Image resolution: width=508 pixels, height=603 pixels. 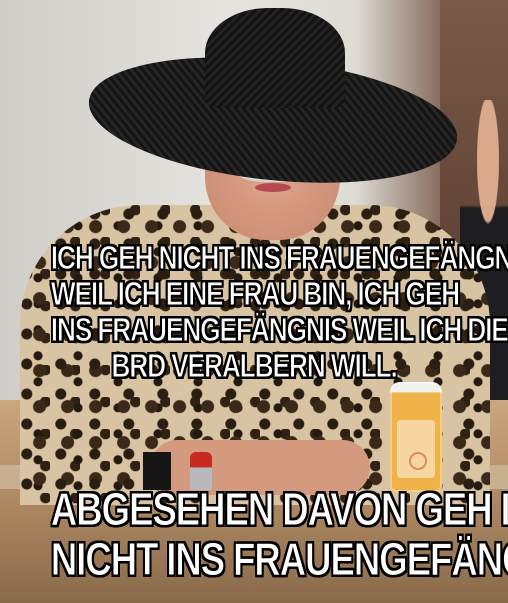 I want to click on top-caption-line: WEIL ICH EINE FRAU BIN, ICH GEH, so click(x=255, y=293).